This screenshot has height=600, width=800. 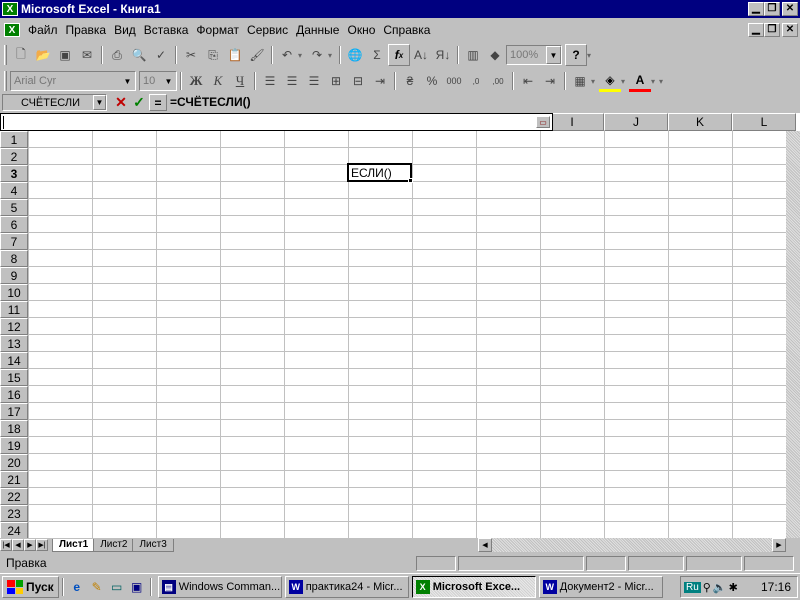 What do you see at coordinates (534, 55) in the screenshot?
I see `zoom-select: 100% ▼` at bounding box center [534, 55].